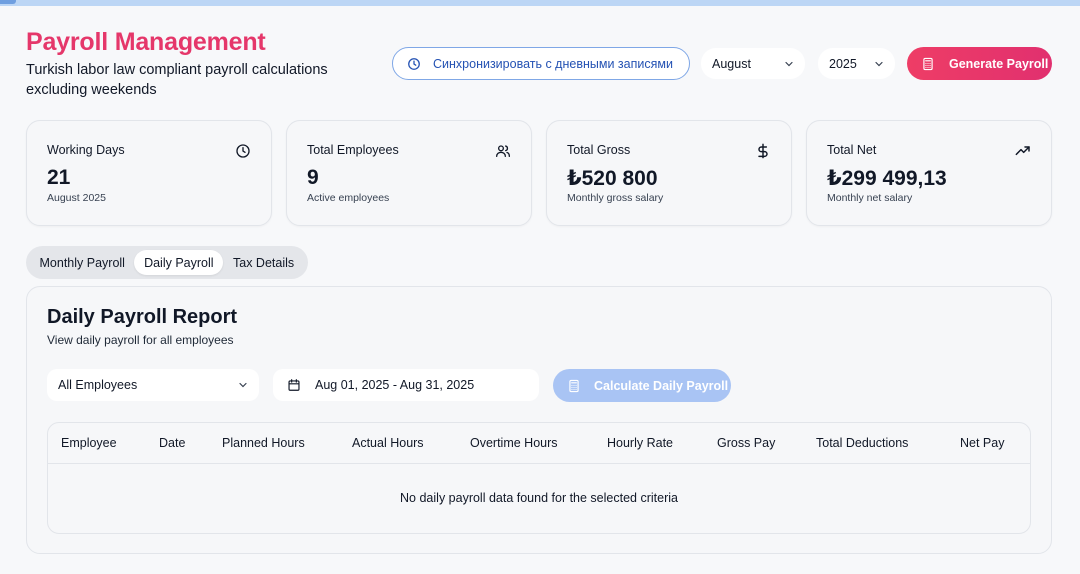 The height and width of the screenshot is (574, 1080). What do you see at coordinates (763, 151) in the screenshot?
I see `dollar-icon` at bounding box center [763, 151].